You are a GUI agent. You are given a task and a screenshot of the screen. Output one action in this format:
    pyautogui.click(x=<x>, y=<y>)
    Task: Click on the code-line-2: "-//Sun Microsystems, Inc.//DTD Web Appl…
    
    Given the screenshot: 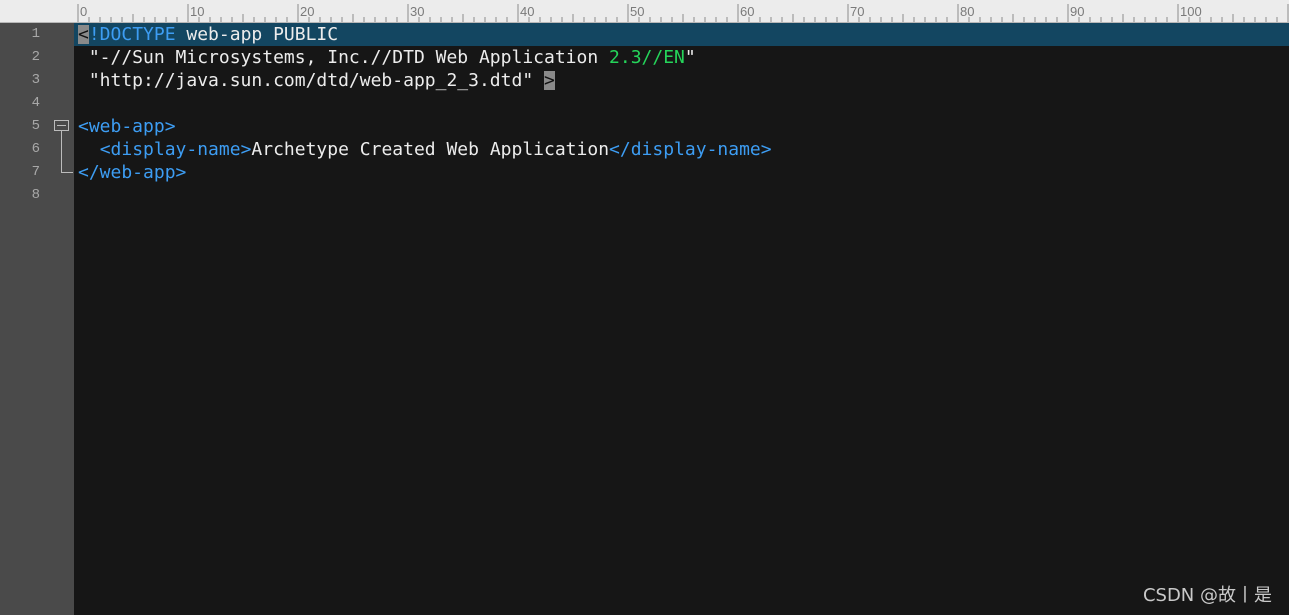 What is the action you would take?
    pyautogui.click(x=387, y=57)
    